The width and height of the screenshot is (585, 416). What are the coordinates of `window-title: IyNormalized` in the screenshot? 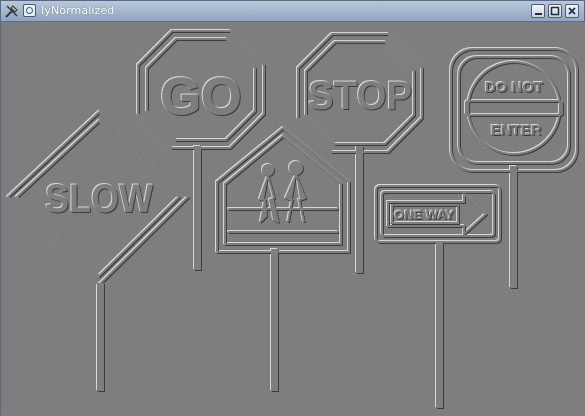 It's located at (78, 10).